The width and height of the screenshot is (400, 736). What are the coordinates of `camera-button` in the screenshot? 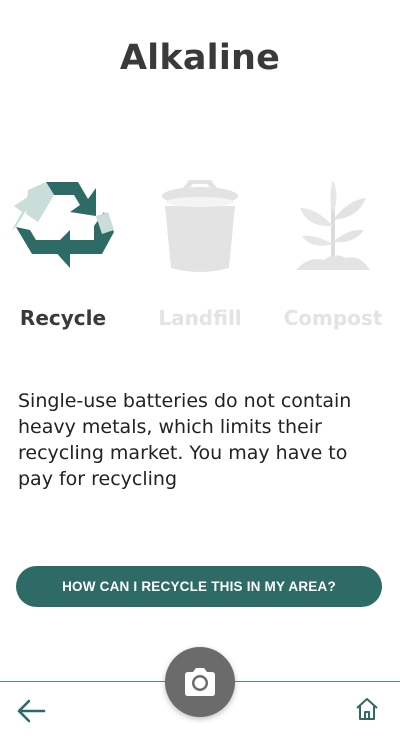 It's located at (200, 682).